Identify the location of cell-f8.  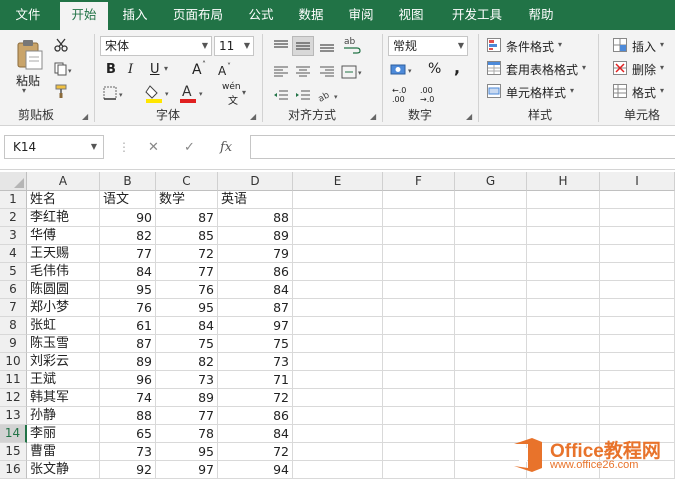
(419, 326).